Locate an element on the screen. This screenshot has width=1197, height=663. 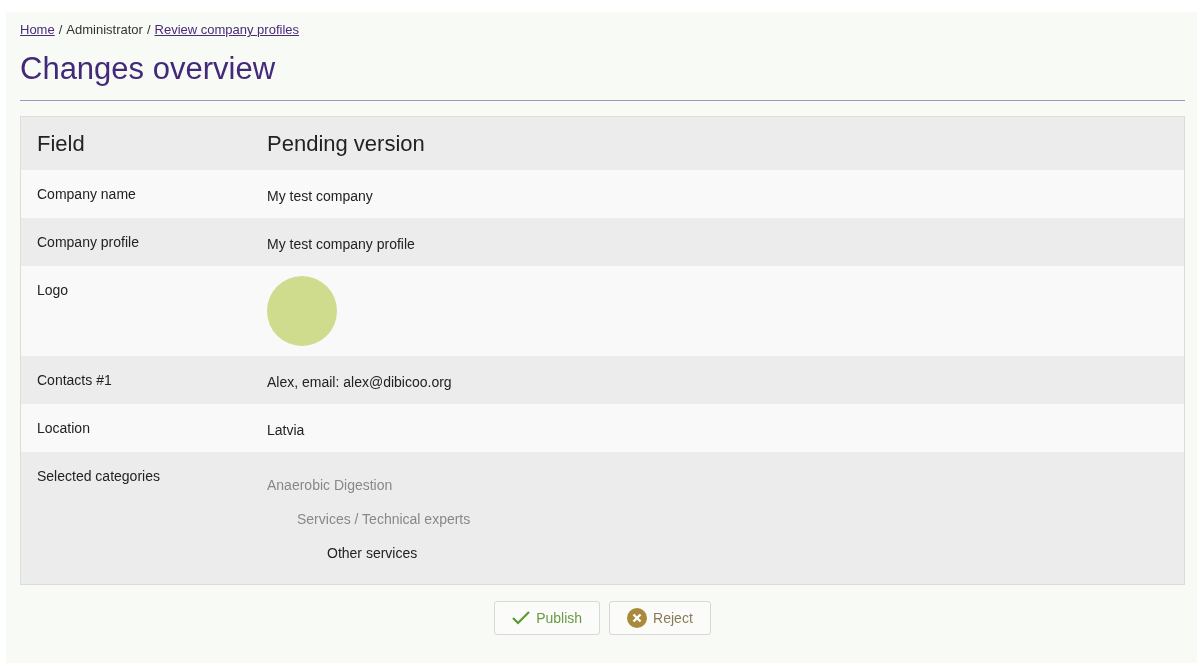
category-label: Anaerobic Digestion is located at coordinates (330, 485).